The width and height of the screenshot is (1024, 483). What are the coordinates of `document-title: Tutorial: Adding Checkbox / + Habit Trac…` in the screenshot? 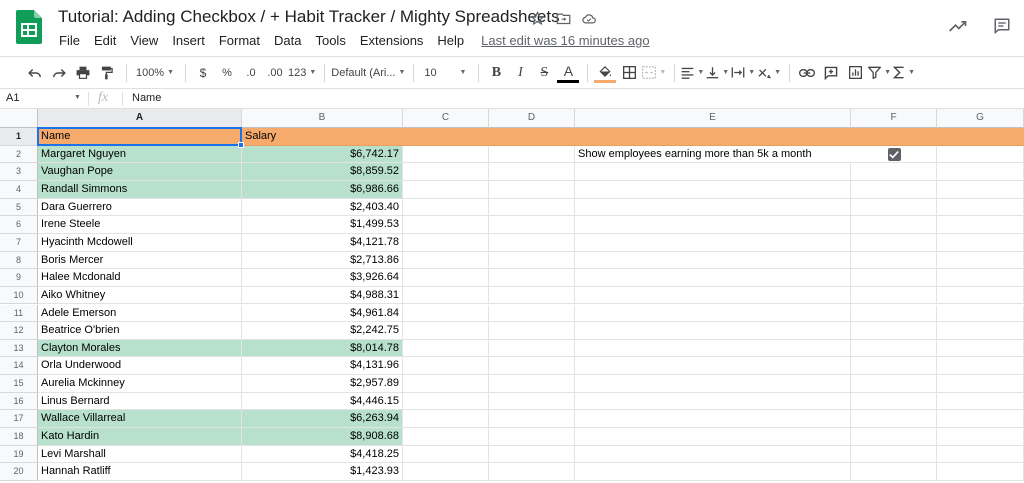 It's located at (309, 17).